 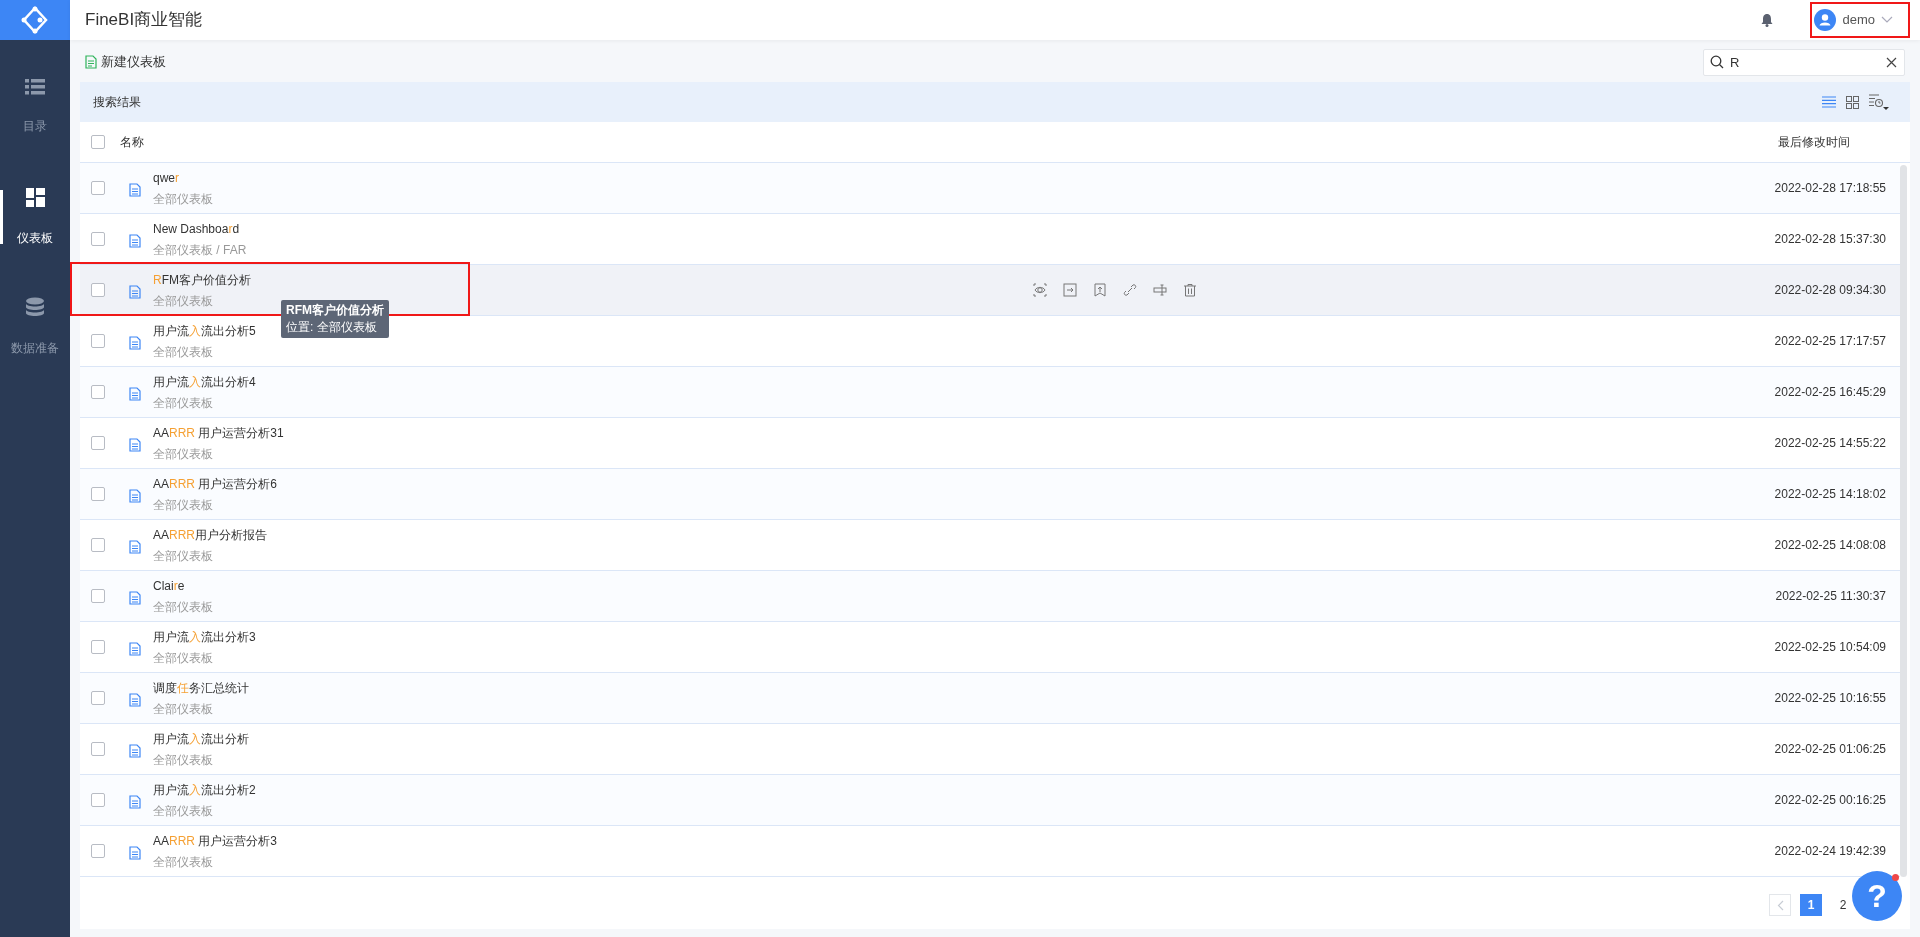 What do you see at coordinates (183, 585) in the screenshot?
I see `dashboard-name: Claire` at bounding box center [183, 585].